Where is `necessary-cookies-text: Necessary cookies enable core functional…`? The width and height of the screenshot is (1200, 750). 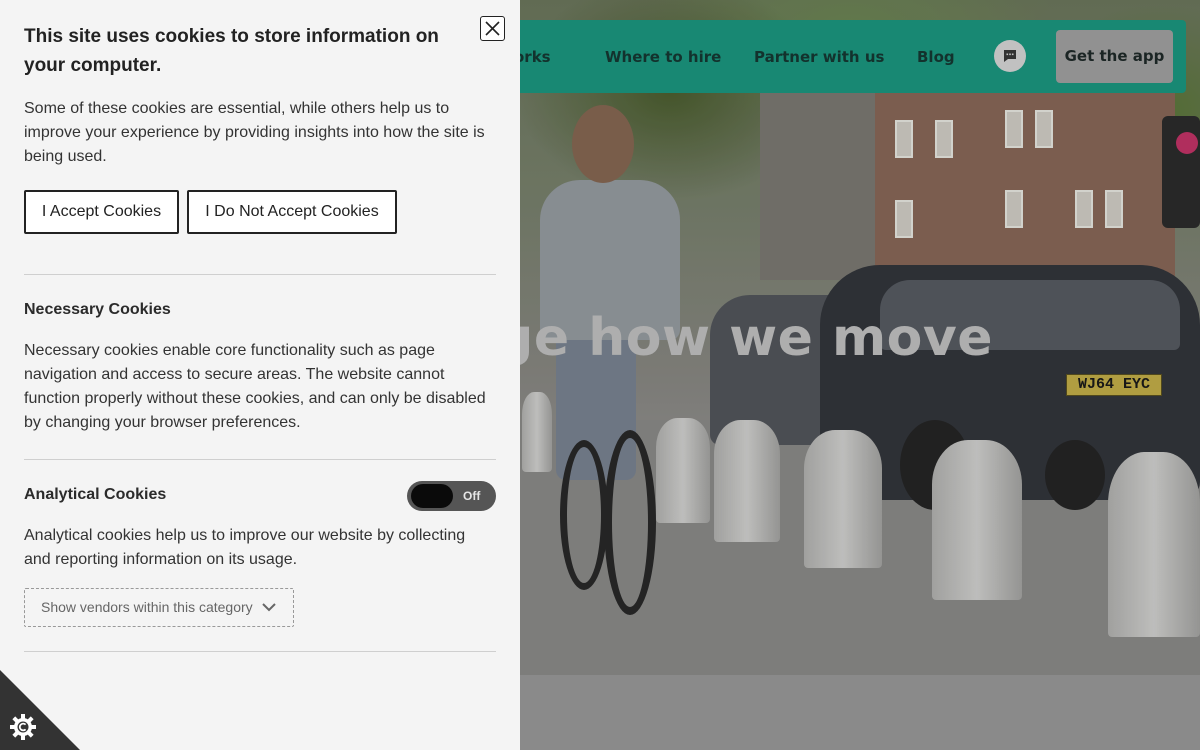
necessary-cookies-text: Necessary cookies enable core functional… is located at coordinates (255, 386).